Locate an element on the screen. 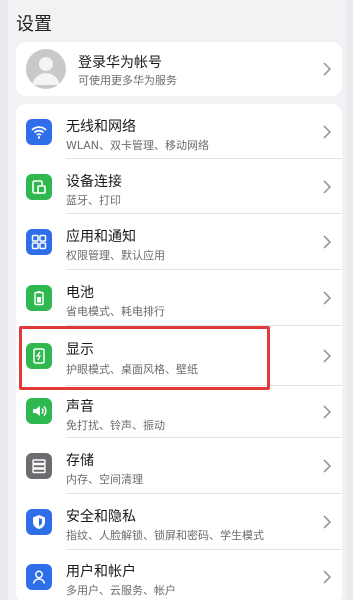  battery-icon is located at coordinates (39, 298).